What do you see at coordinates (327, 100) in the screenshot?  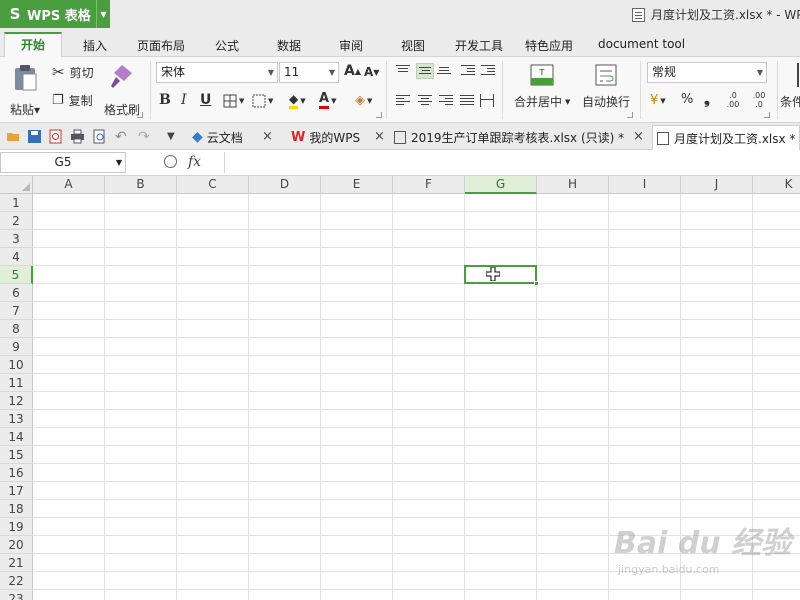 I see `font-color-button: A ▼` at bounding box center [327, 100].